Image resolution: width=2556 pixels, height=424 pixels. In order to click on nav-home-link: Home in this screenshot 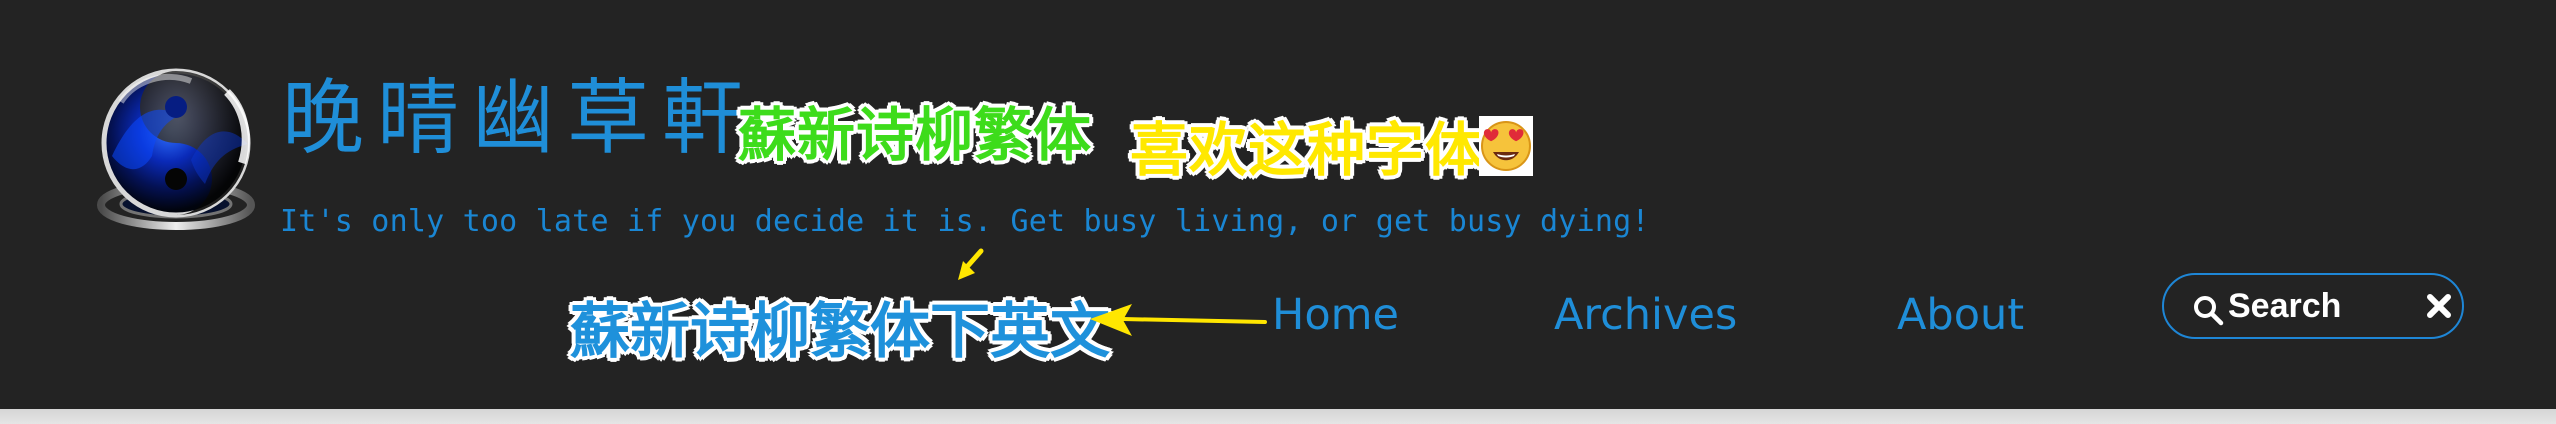, I will do `click(1335, 315)`.